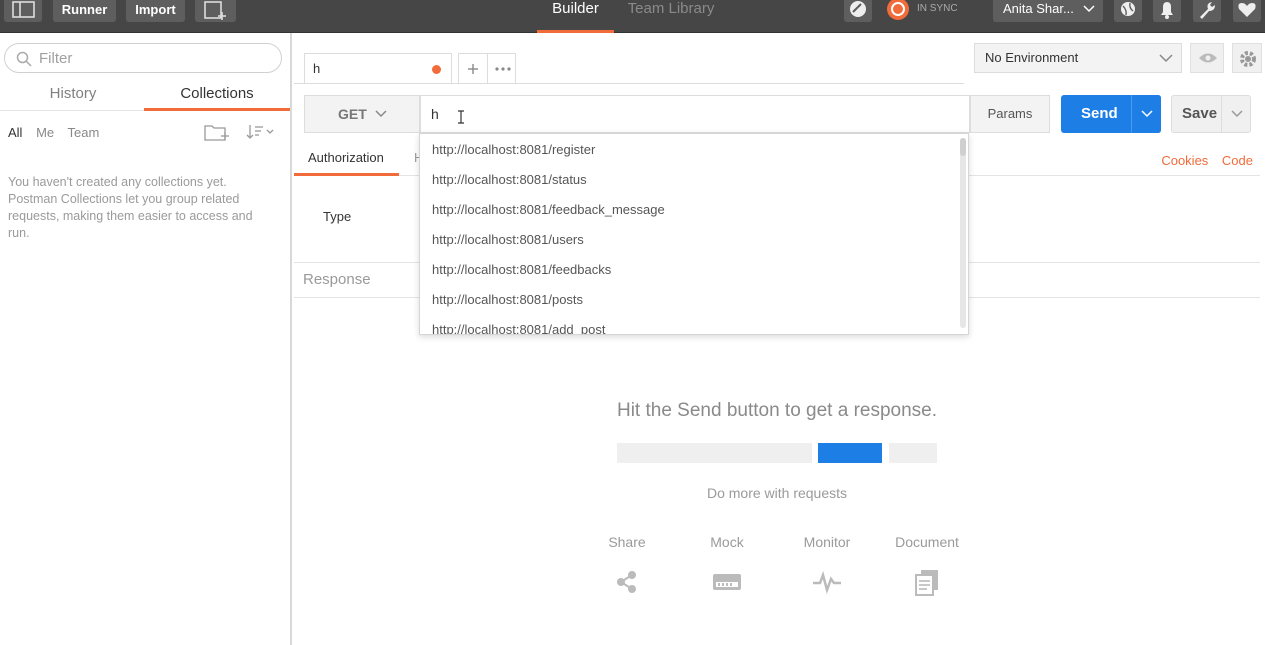  I want to click on environment-select: No Environment, so click(1078, 58).